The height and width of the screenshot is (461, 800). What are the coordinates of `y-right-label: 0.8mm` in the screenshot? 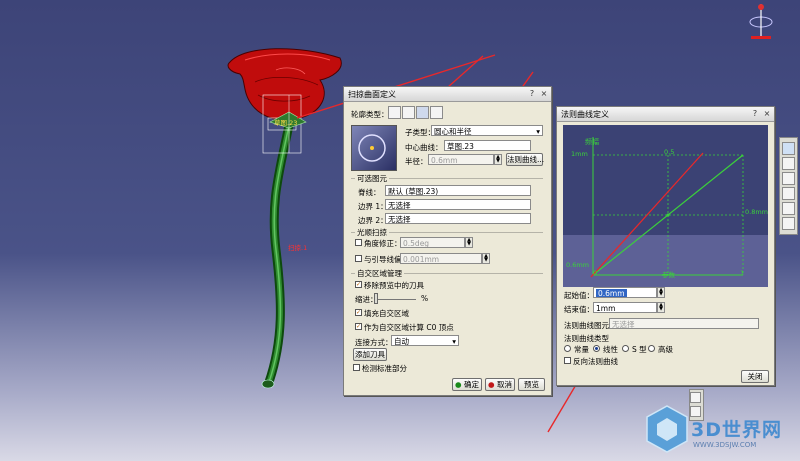 It's located at (757, 212).